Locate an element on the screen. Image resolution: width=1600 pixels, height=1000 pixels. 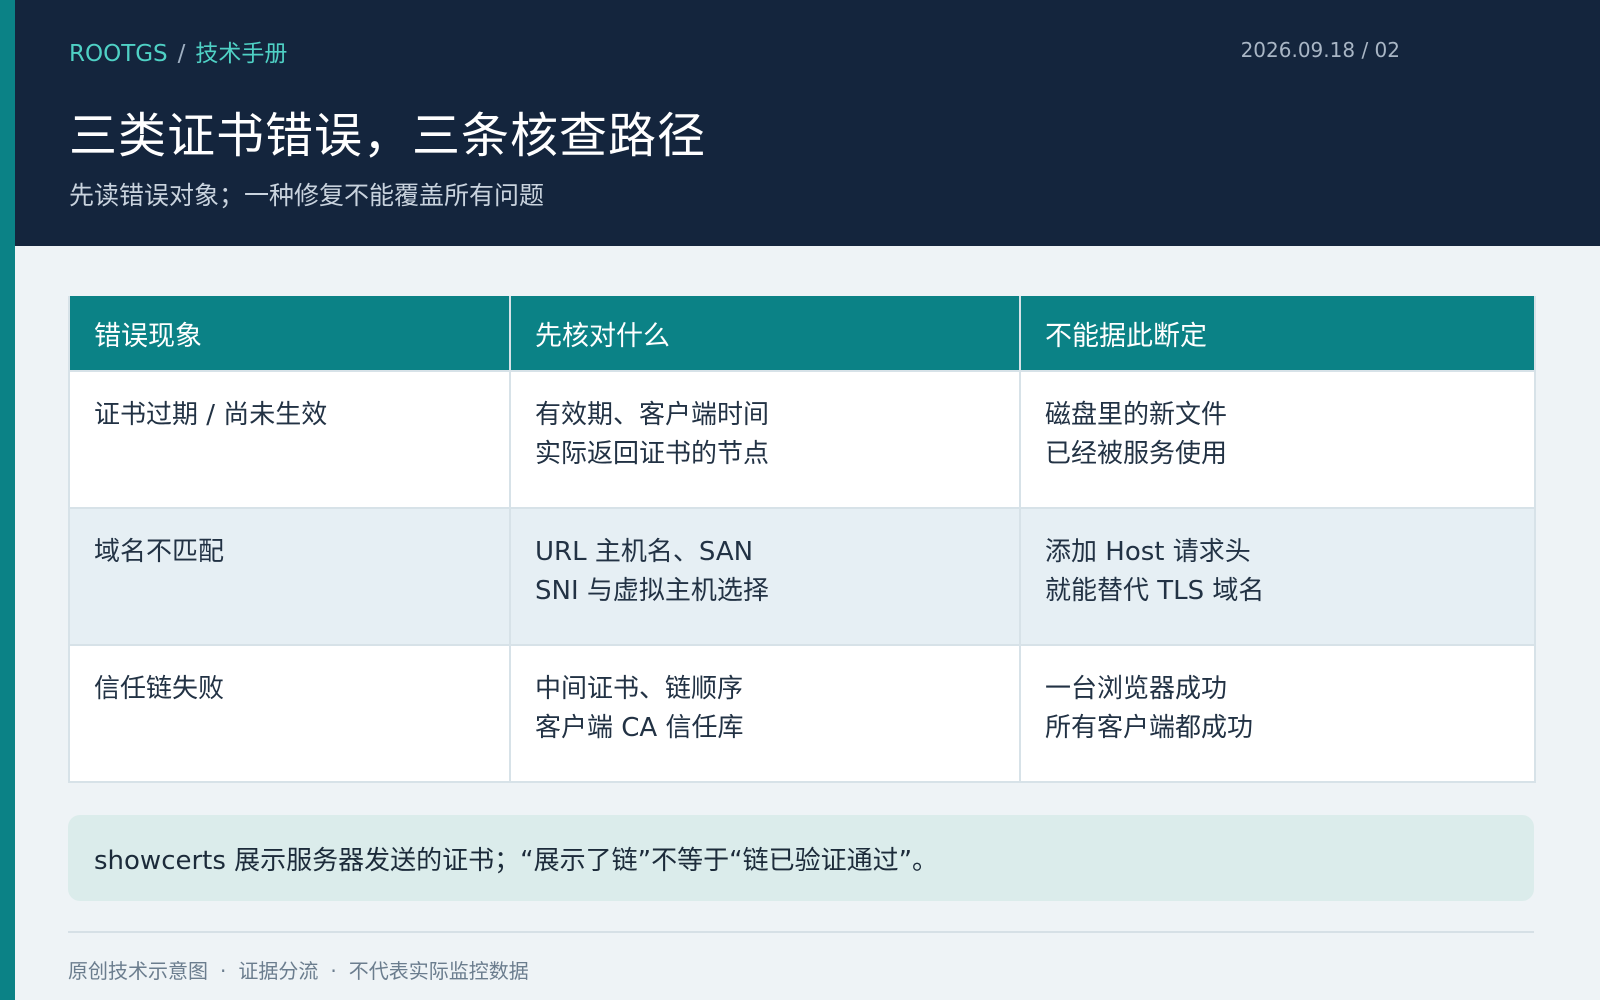
table-header-row: 错误现象 先核对什么 不能据此断定 is located at coordinates (802, 333).